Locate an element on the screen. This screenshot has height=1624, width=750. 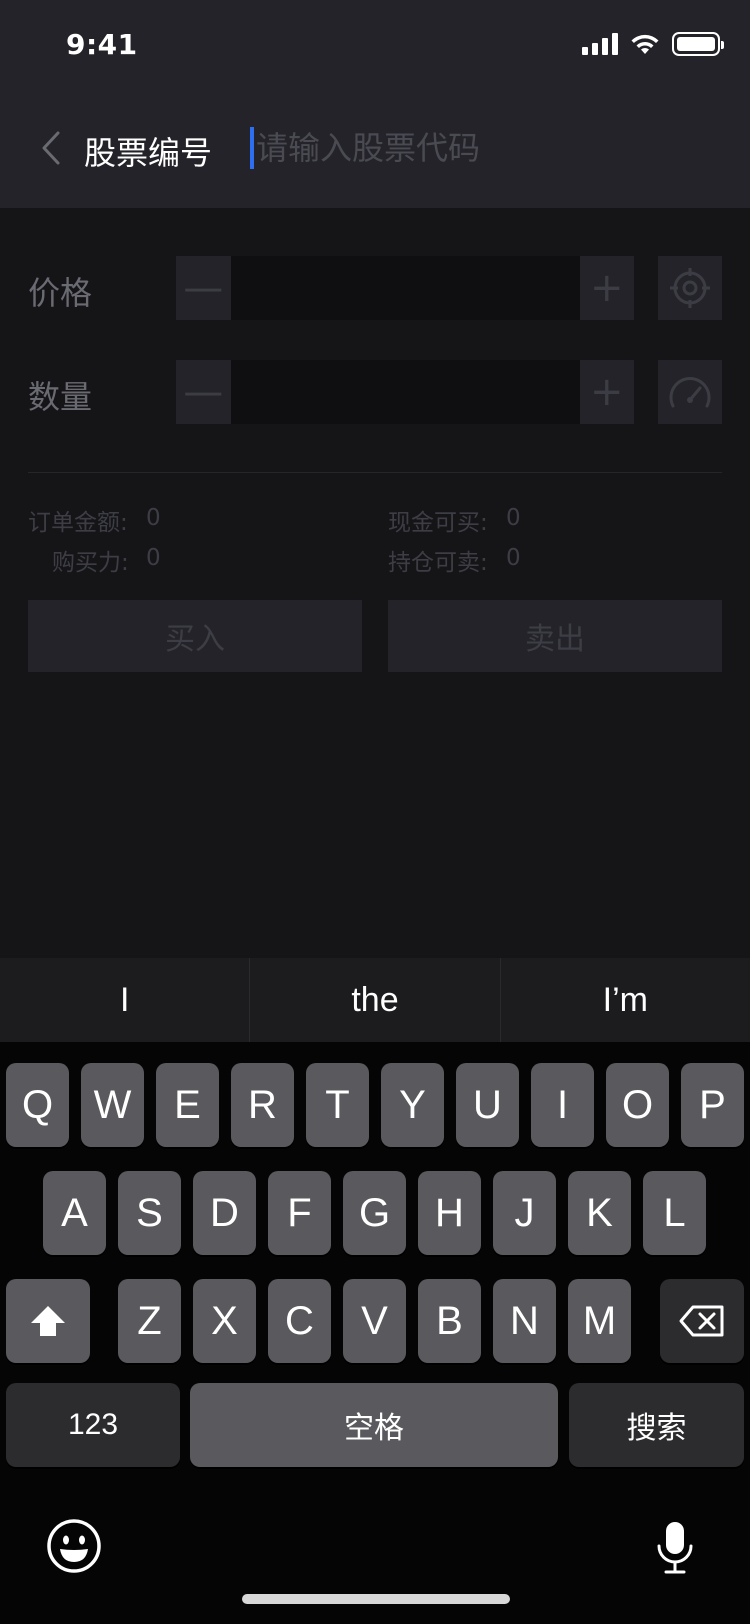
order-amount-label: 订单金额: is located at coordinates (78, 523).